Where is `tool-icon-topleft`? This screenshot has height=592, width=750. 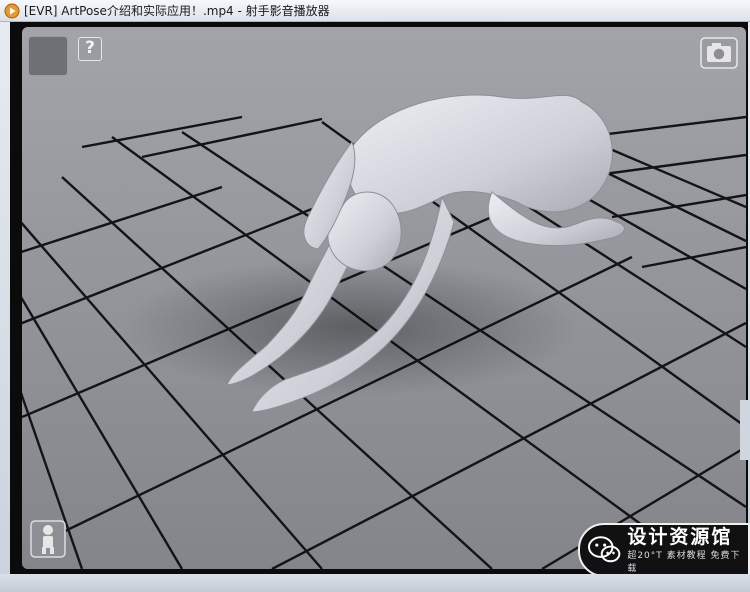
tool-icon-topleft is located at coordinates (48, 56).